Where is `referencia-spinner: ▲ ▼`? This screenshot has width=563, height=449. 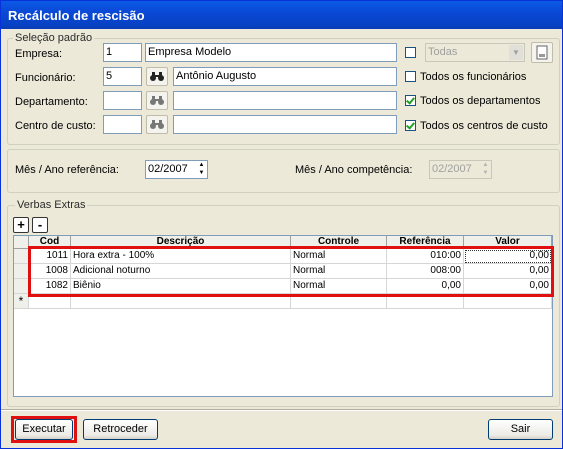
referencia-spinner: ▲ ▼ is located at coordinates (201, 169).